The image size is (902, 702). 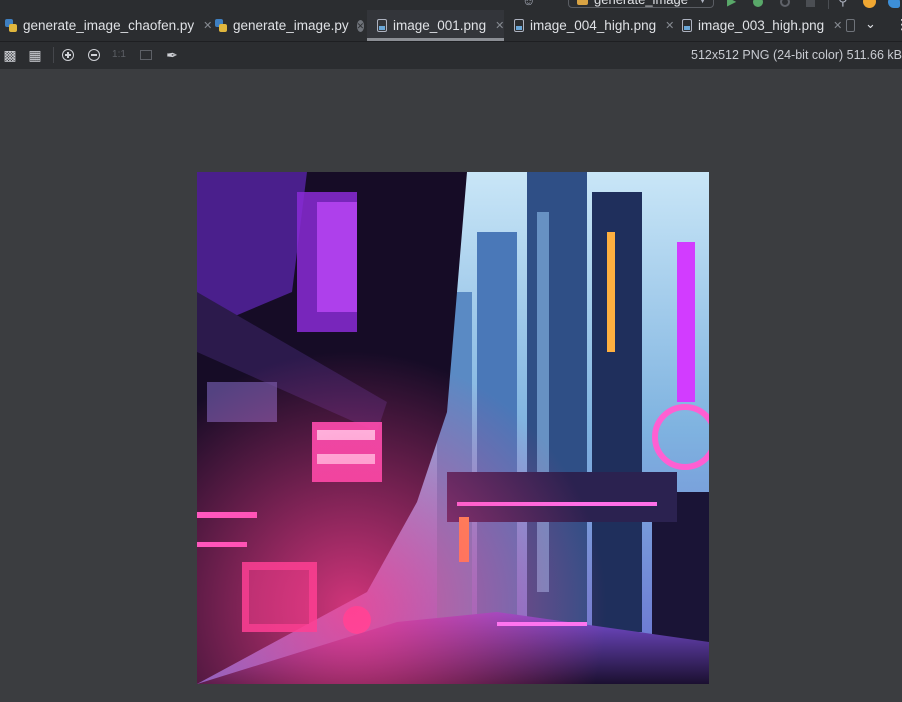 What do you see at coordinates (119, 55) in the screenshot?
I see `actual-size-icon: 1:1` at bounding box center [119, 55].